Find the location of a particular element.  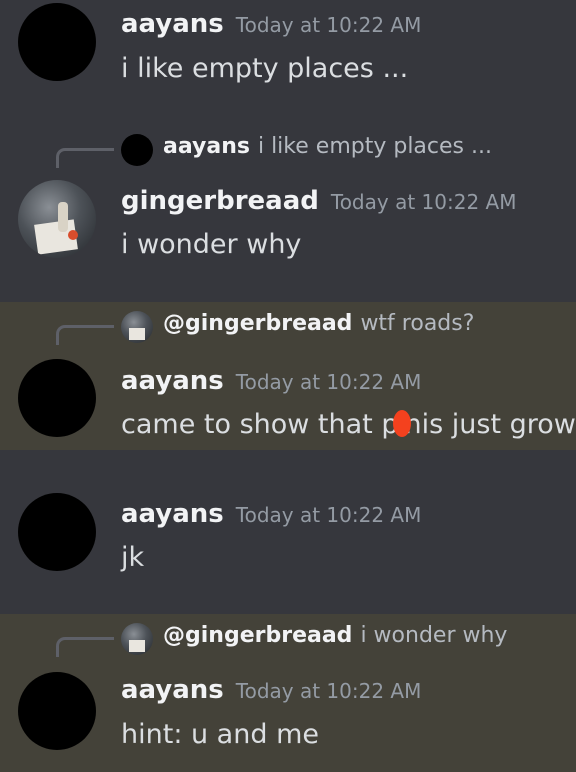

reply-header: @gingerbreaad i wonder why is located at coordinates (335, 635).